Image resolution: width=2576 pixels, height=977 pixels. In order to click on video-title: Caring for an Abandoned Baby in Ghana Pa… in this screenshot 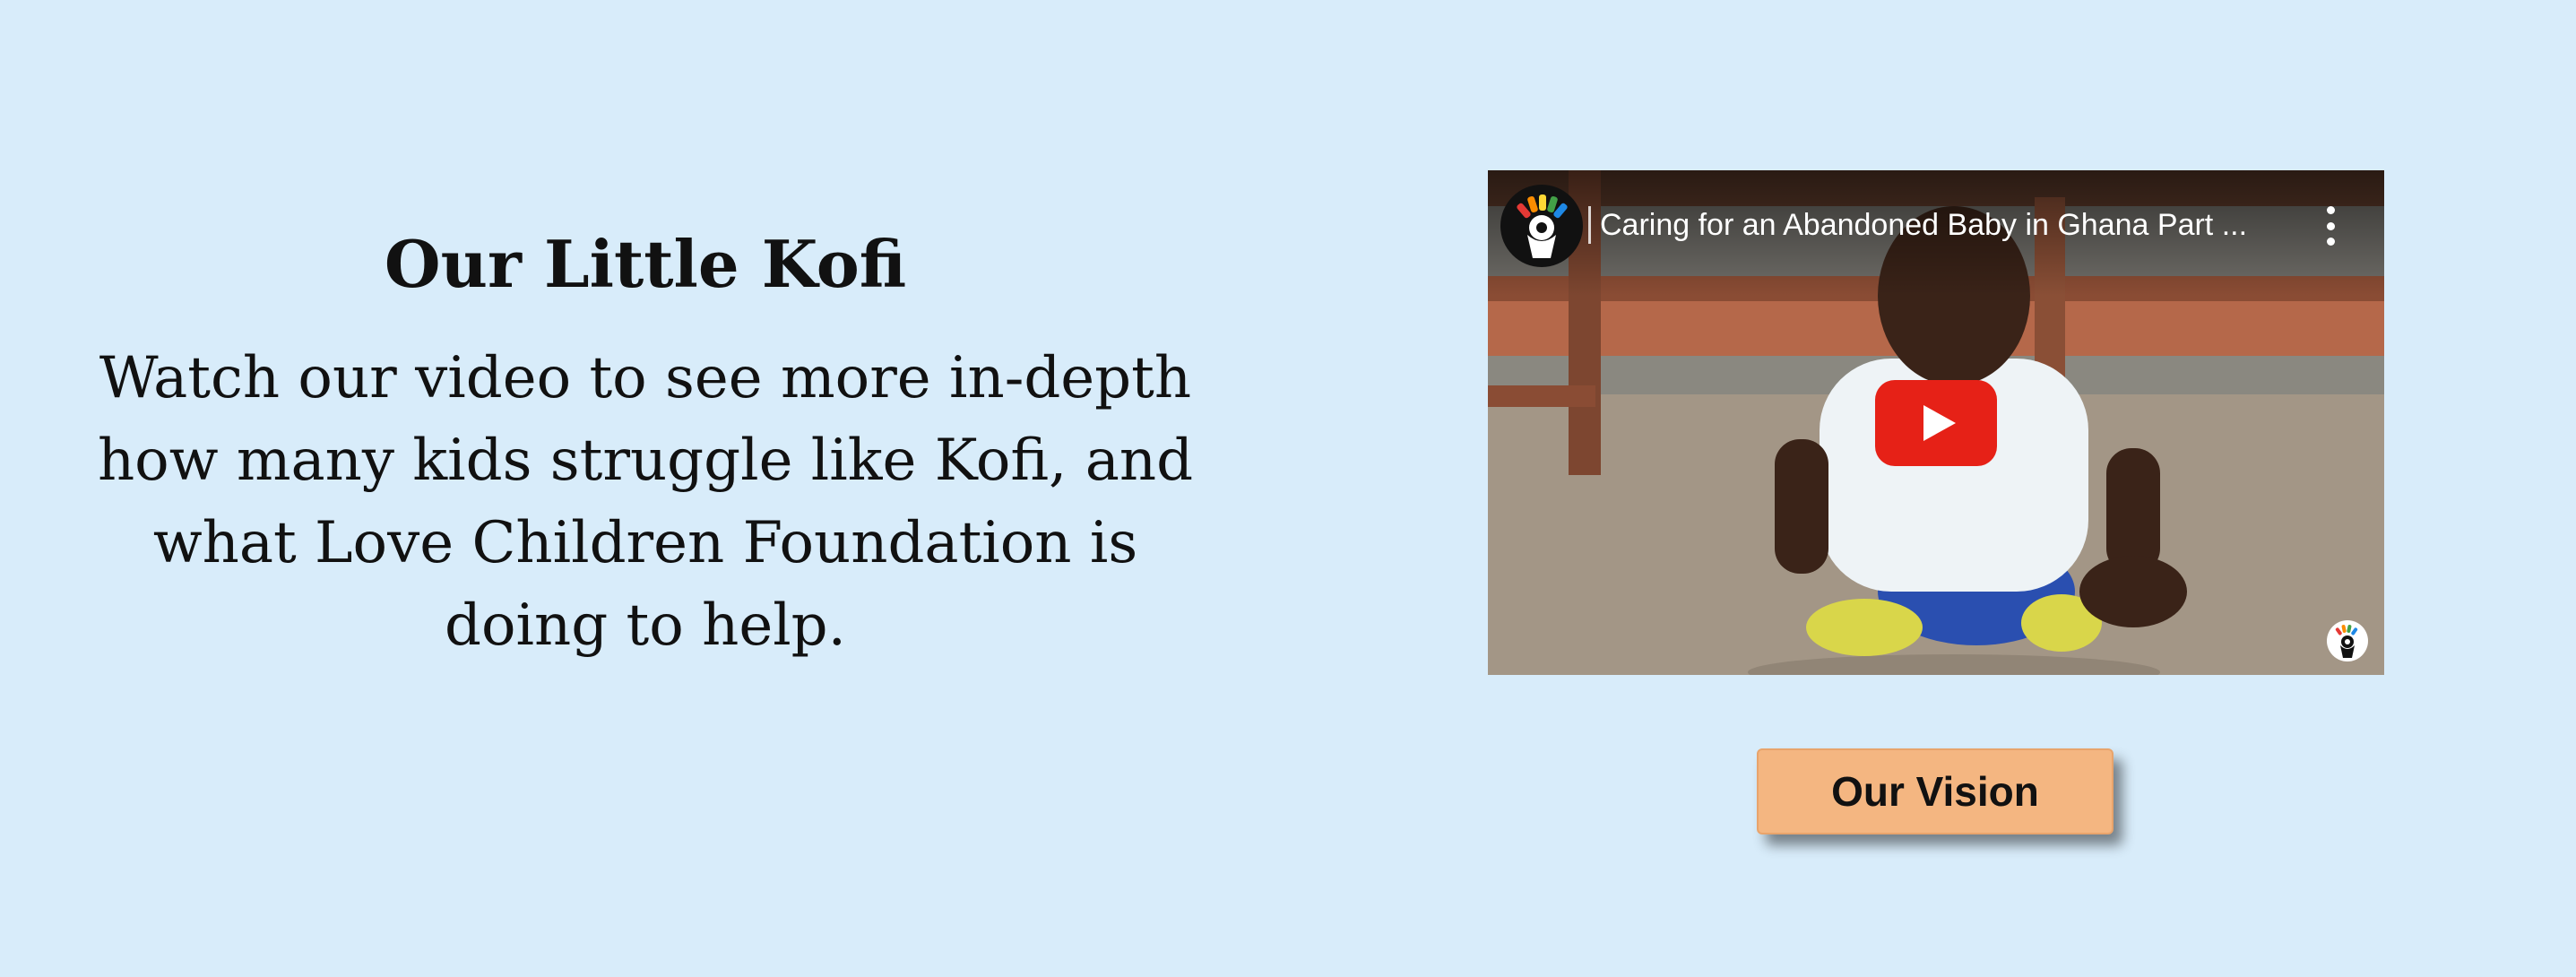, I will do `click(1934, 225)`.